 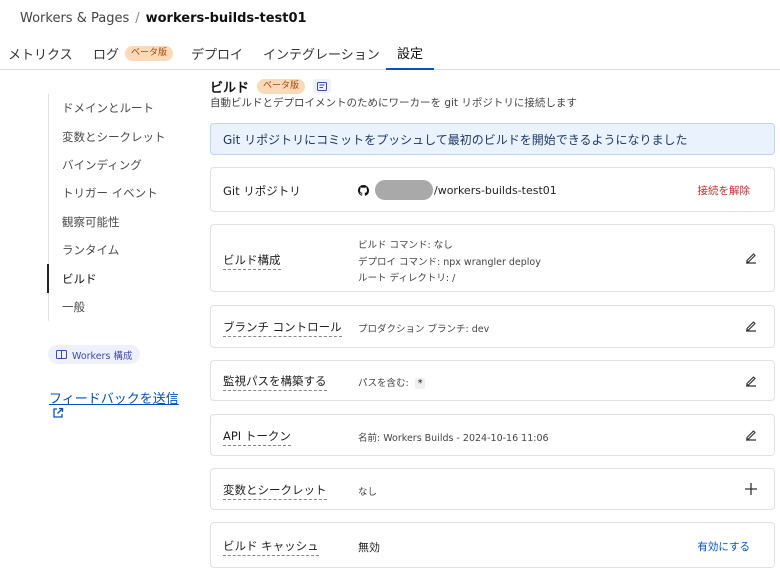 I want to click on build-section-header: ビルド ベータ版, so click(x=271, y=86).